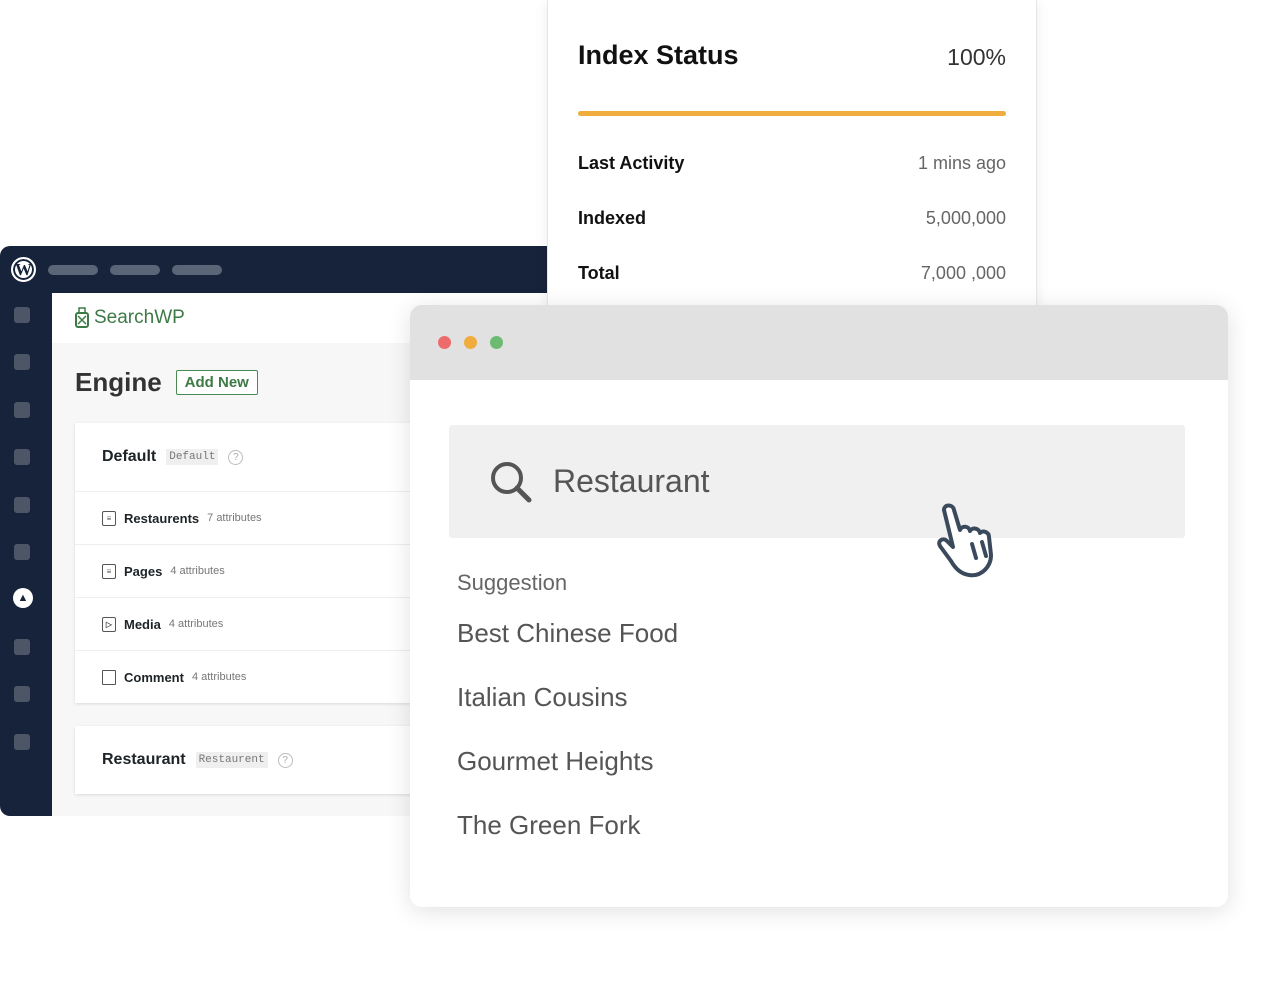 The image size is (1266, 1000). What do you see at coordinates (143, 571) in the screenshot?
I see `source-name: Pages` at bounding box center [143, 571].